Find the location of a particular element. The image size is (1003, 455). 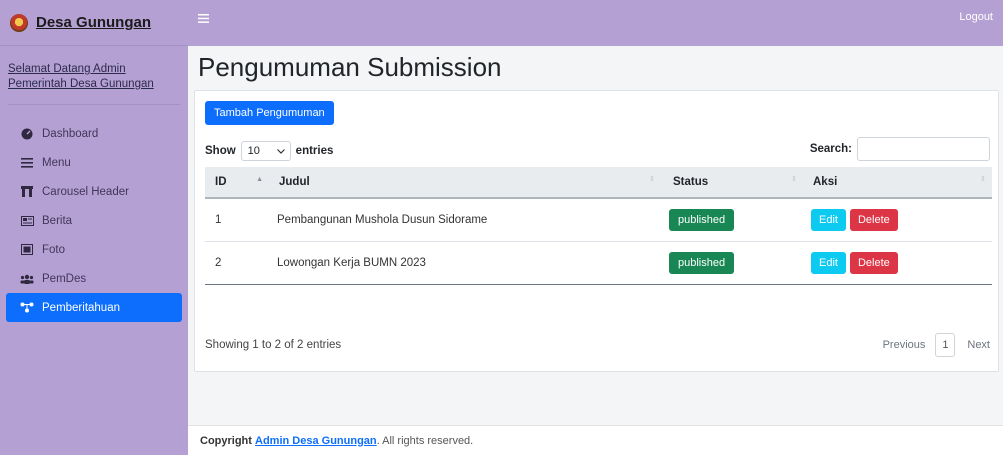

entries-length-control: Show 10 entries is located at coordinates (269, 151).